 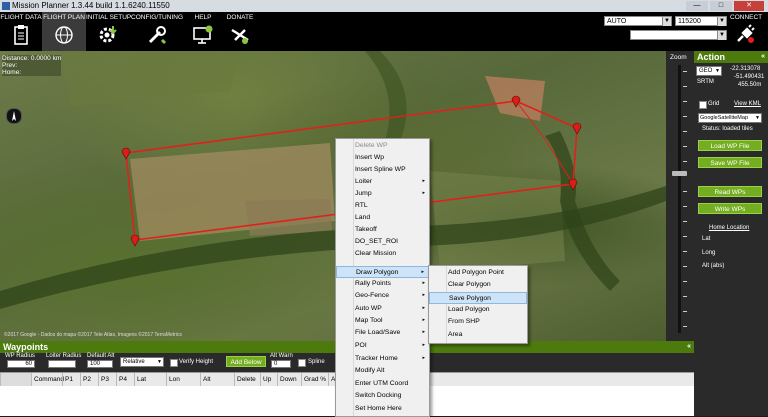 What do you see at coordinates (142, 362) in the screenshot?
I see `altitude-frame-select: Relative ▼` at bounding box center [142, 362].